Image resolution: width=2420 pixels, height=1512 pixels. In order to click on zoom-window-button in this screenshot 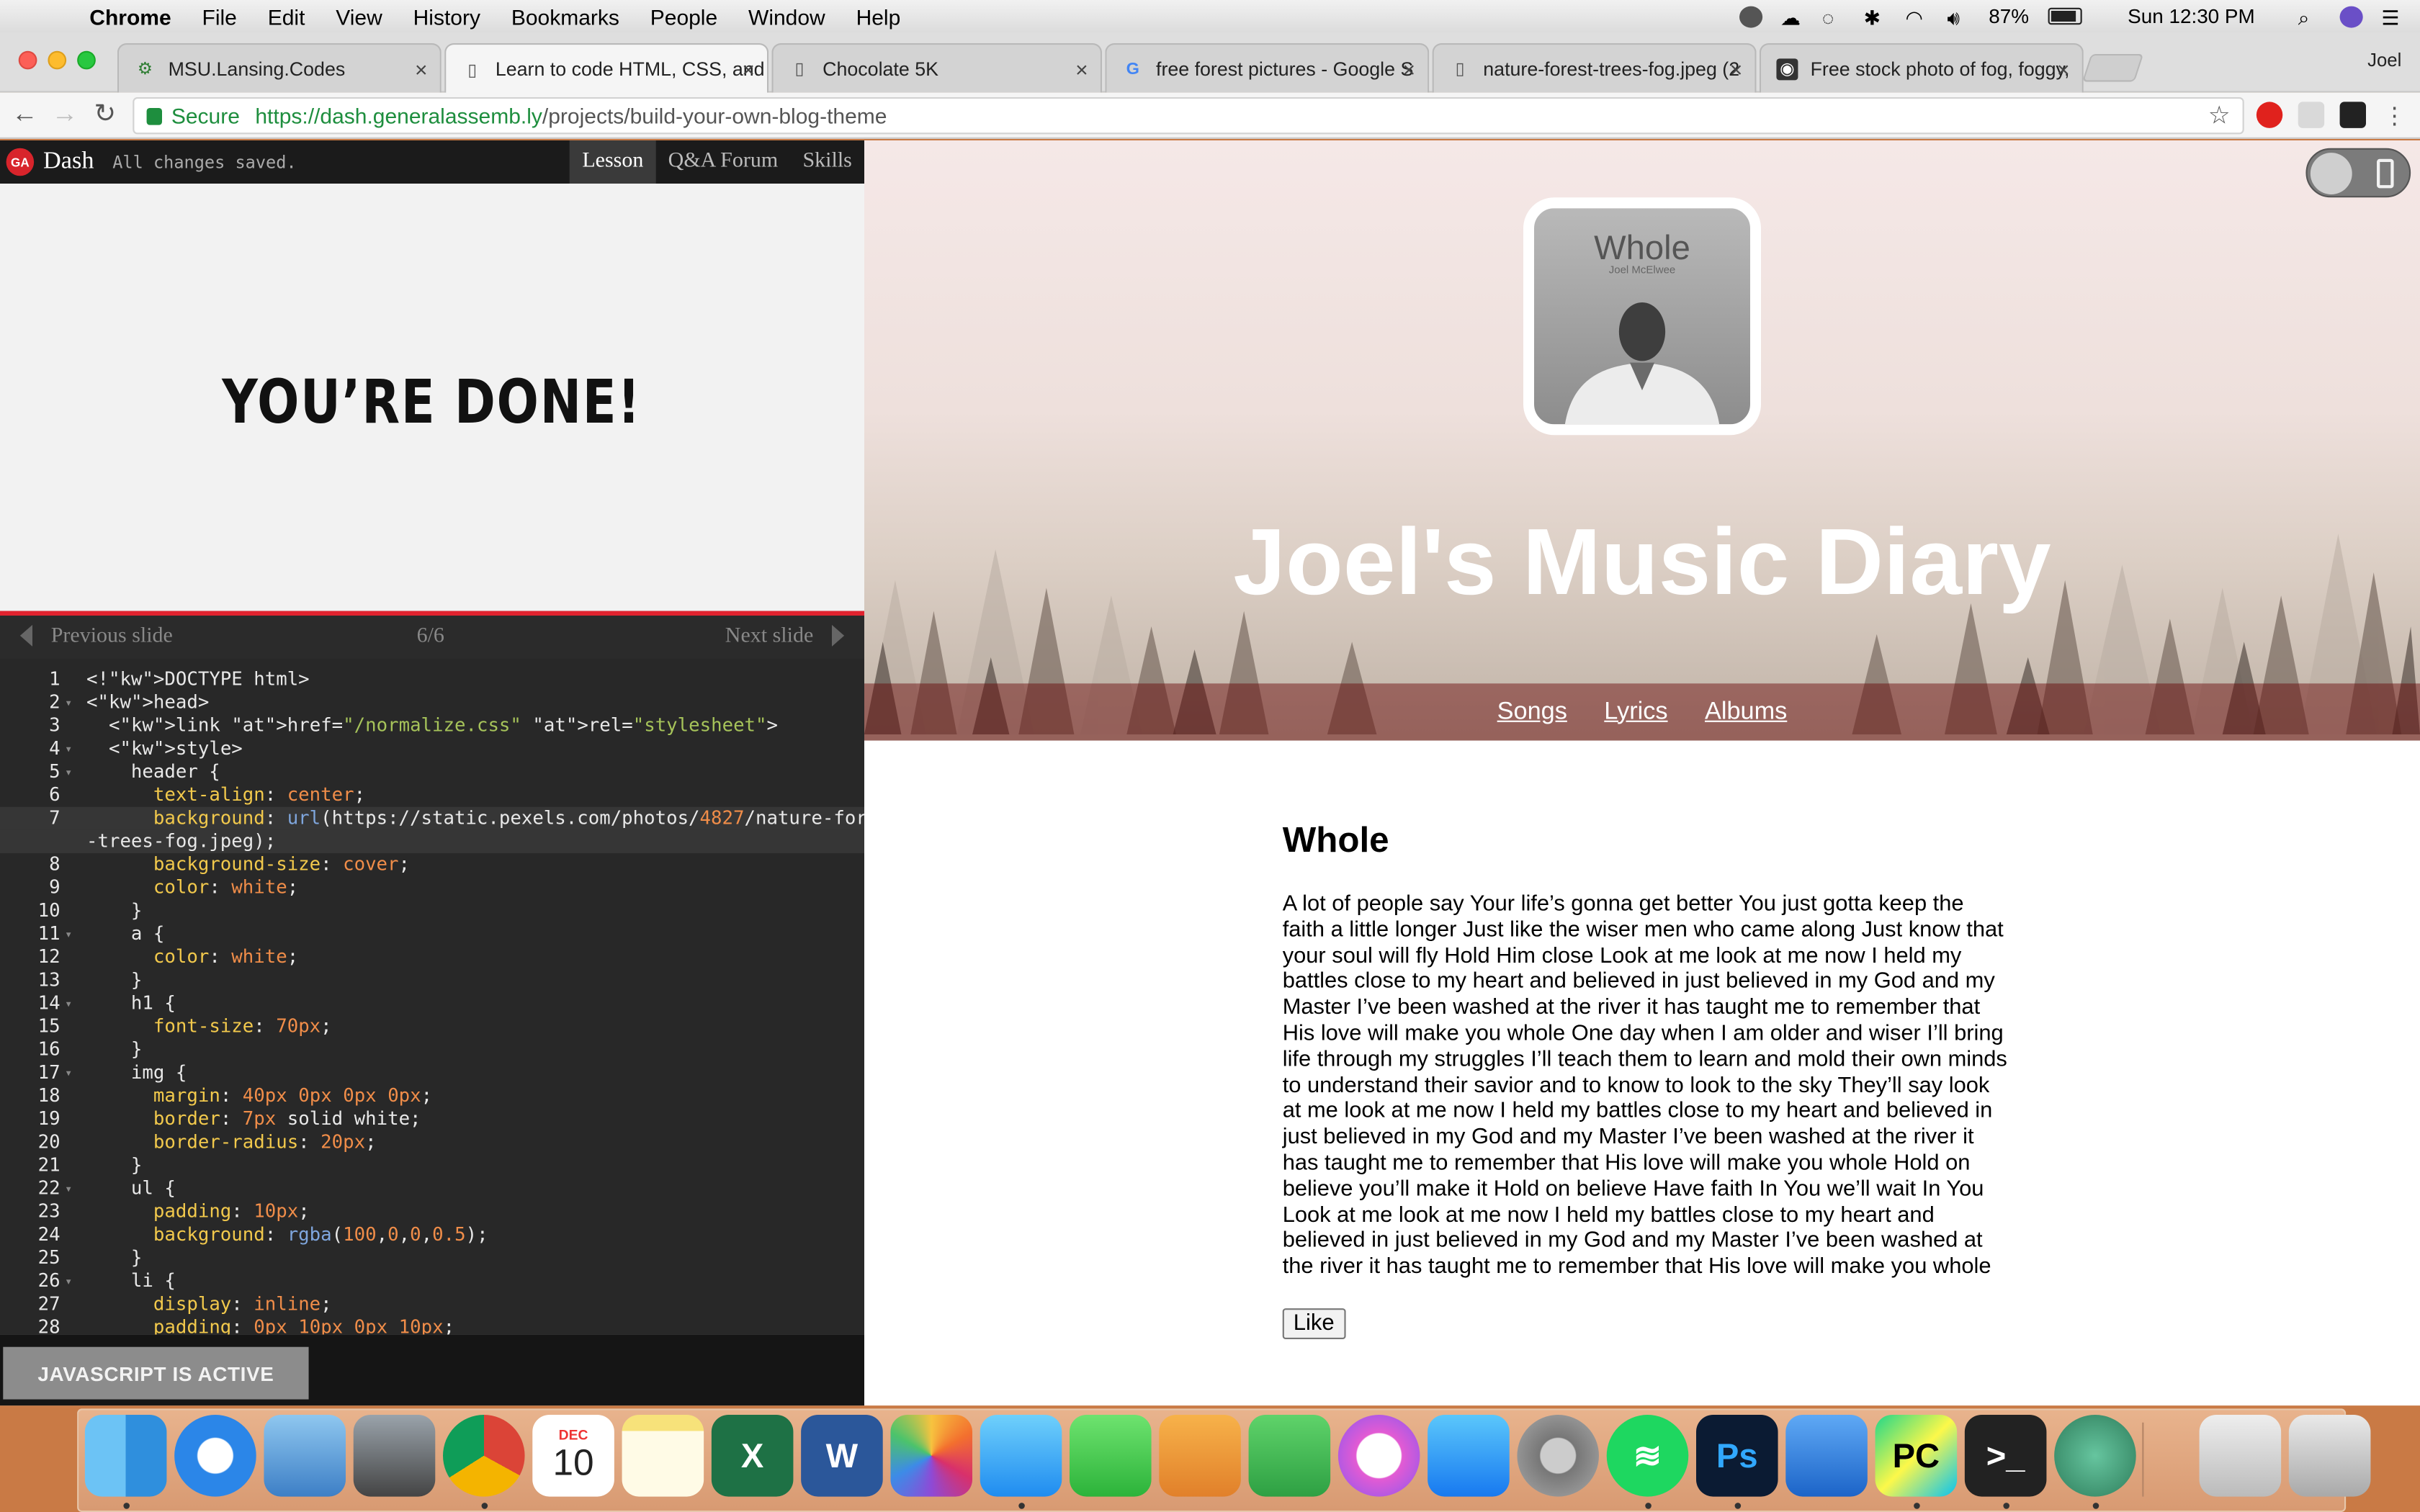, I will do `click(86, 60)`.